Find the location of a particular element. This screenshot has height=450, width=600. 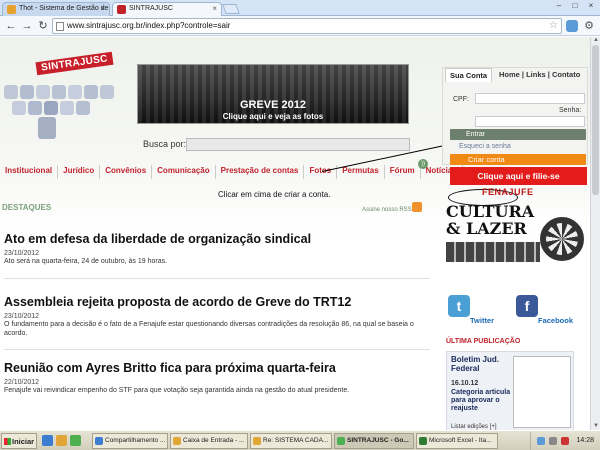

article-date: 22/10/2012 is located at coordinates (22, 382).